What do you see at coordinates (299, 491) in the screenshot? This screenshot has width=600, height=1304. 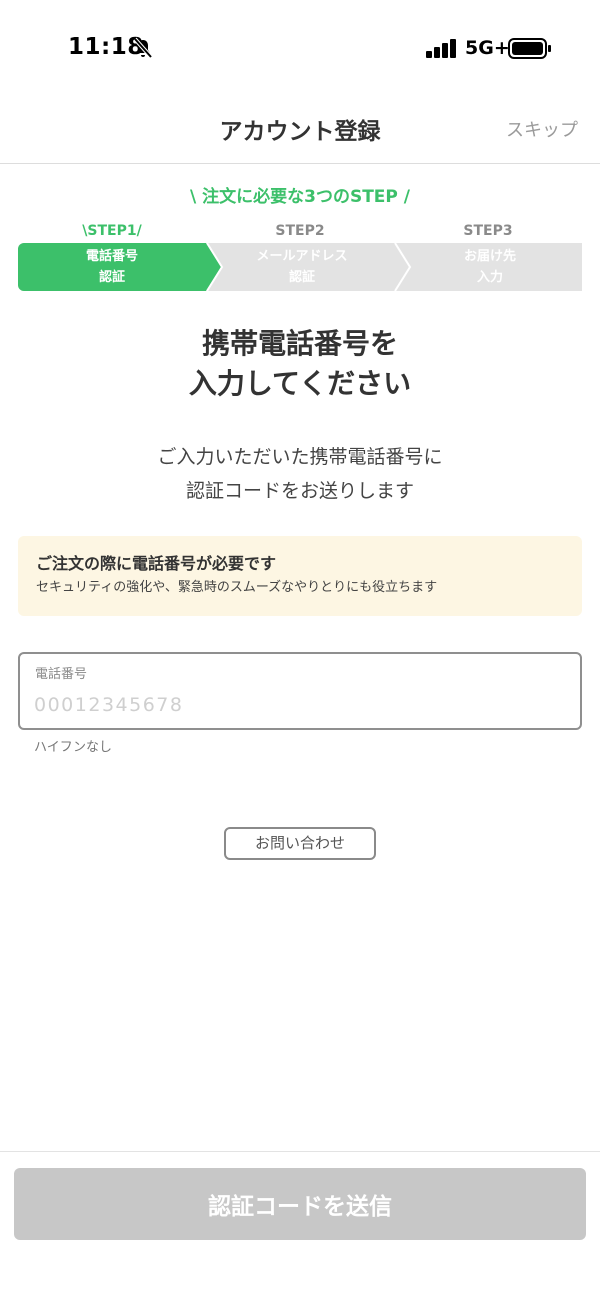 I see `subtext-line2: 認証コードをお送りします` at bounding box center [299, 491].